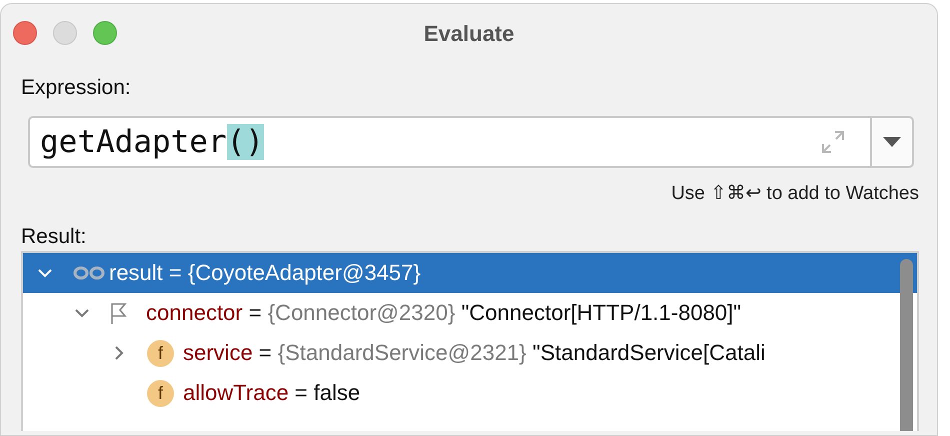 Image resolution: width=950 pixels, height=436 pixels. Describe the element at coordinates (833, 142) in the screenshot. I see `expand-icon` at that location.